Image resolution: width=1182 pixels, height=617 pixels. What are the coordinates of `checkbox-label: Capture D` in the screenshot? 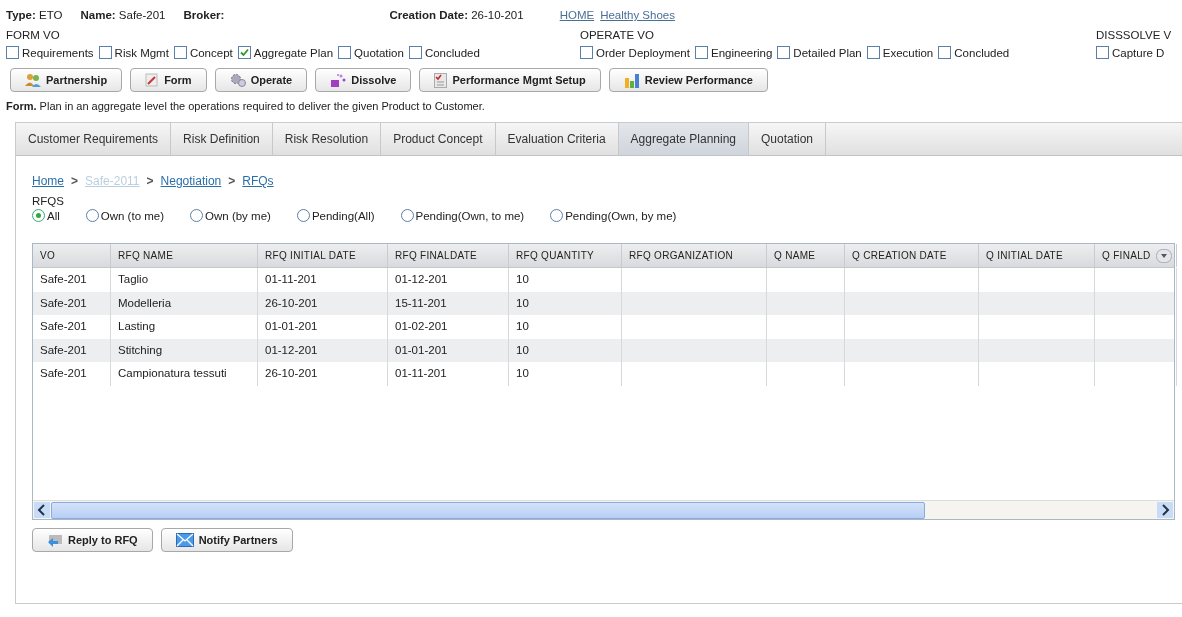 It's located at (1138, 52).